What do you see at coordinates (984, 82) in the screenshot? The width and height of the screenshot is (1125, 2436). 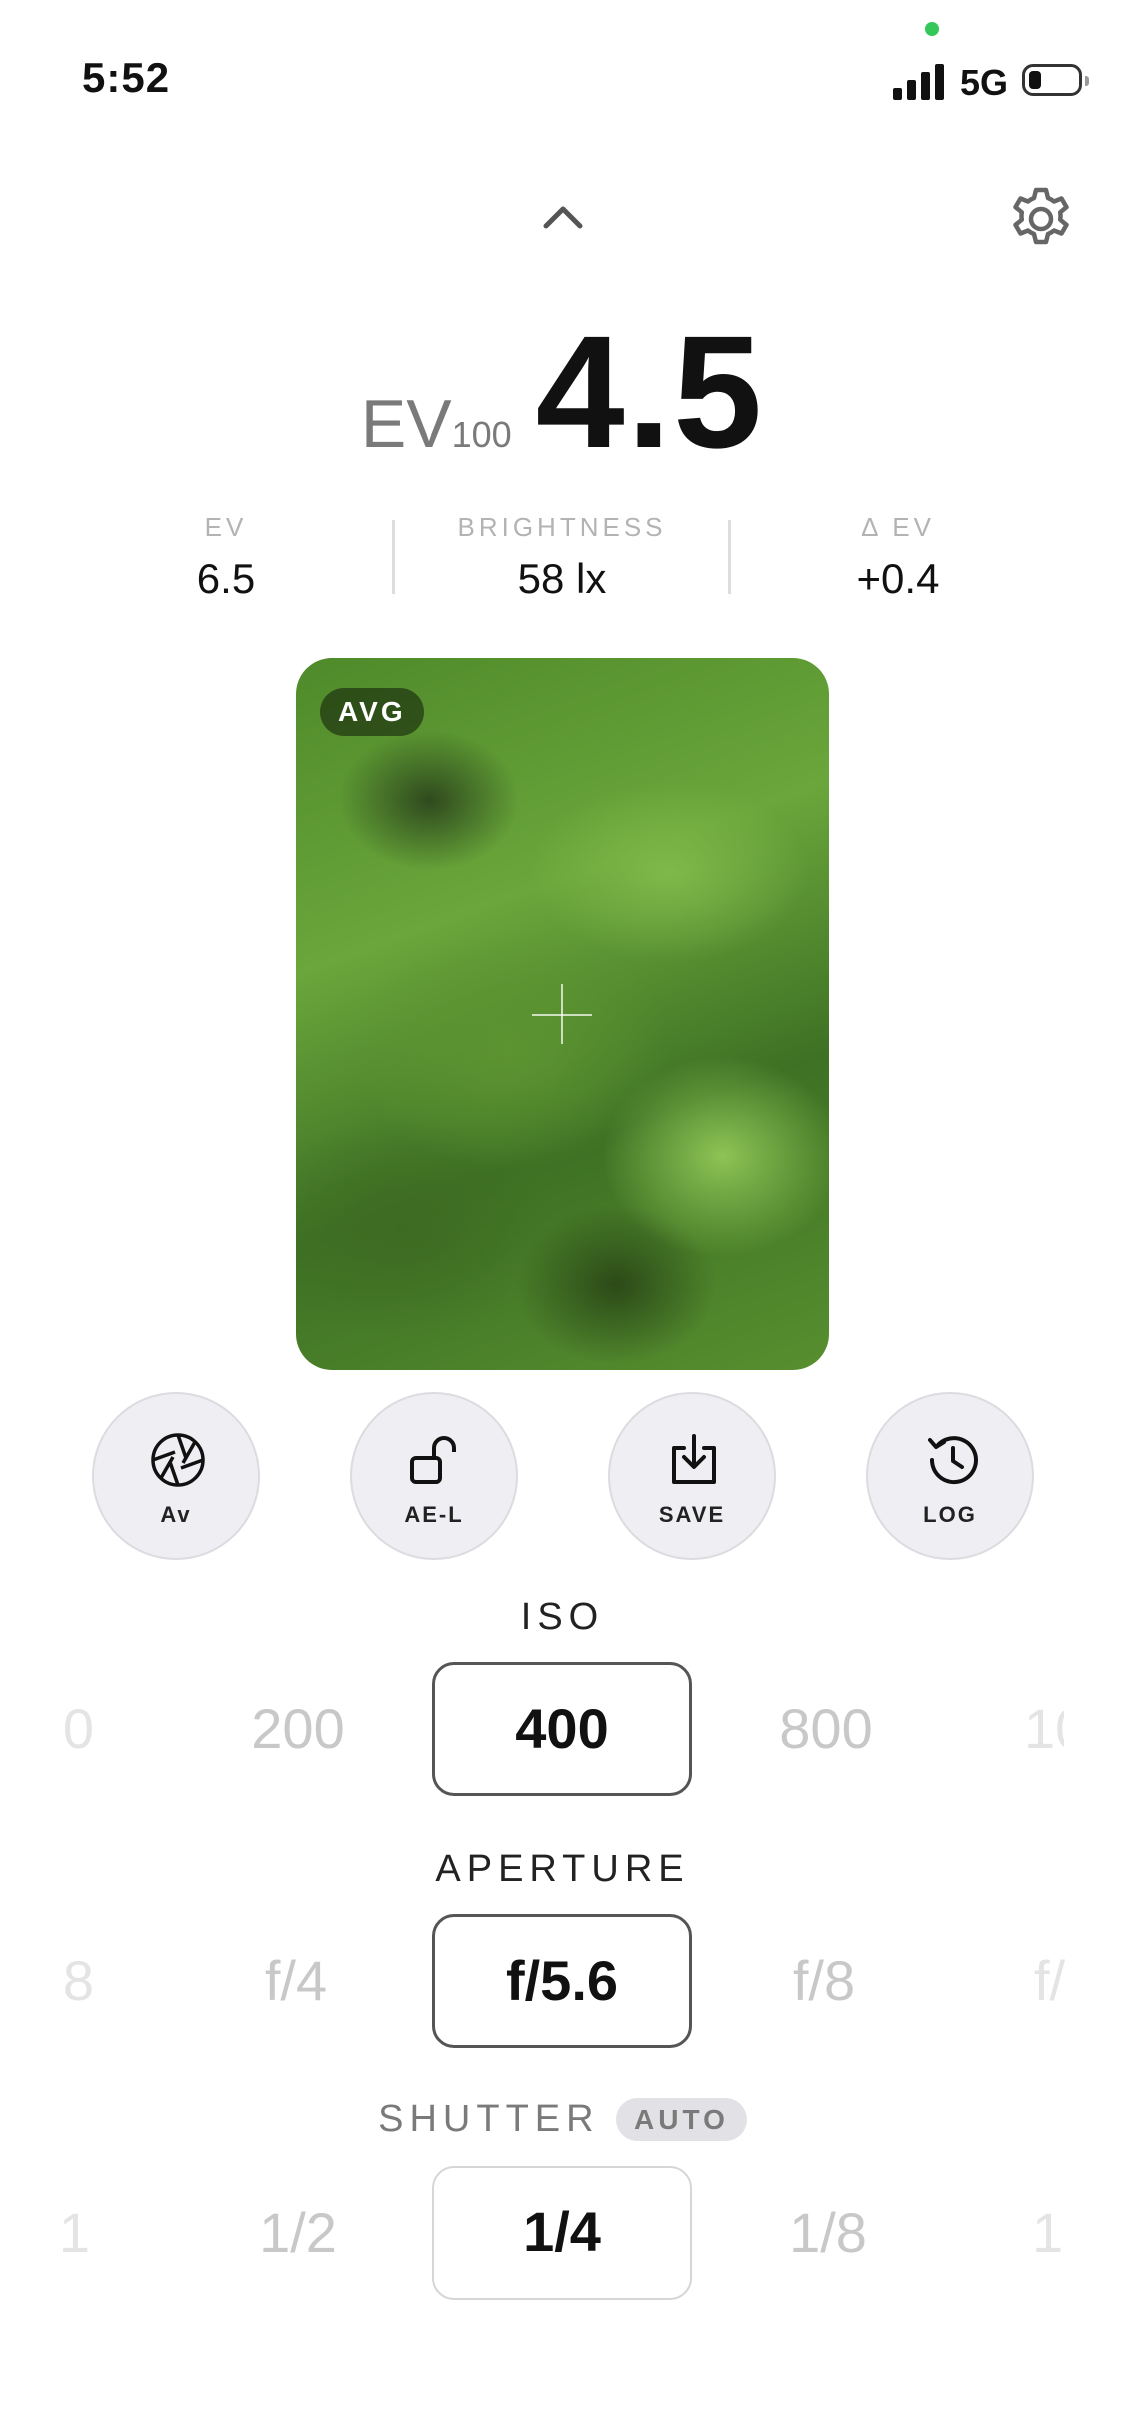 I see `network-type: 5G` at bounding box center [984, 82].